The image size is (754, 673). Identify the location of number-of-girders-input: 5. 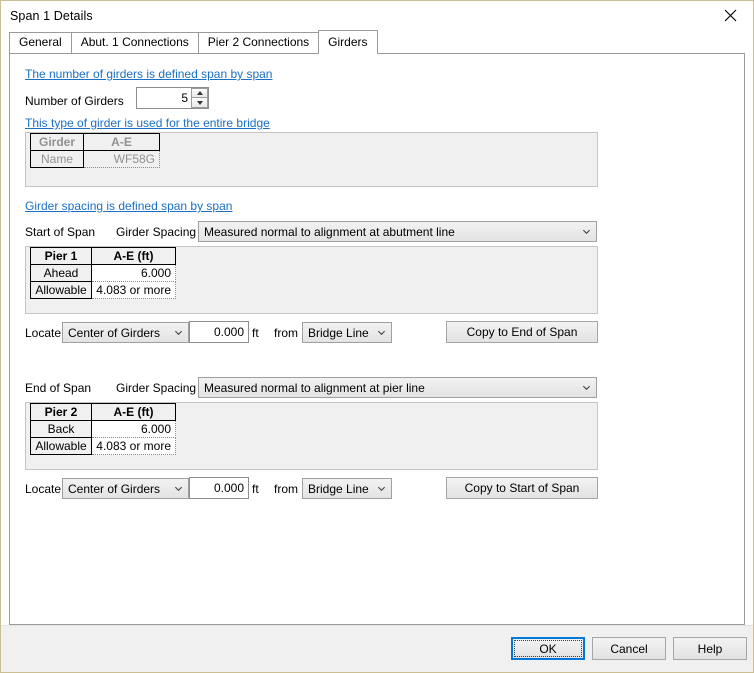
(164, 98).